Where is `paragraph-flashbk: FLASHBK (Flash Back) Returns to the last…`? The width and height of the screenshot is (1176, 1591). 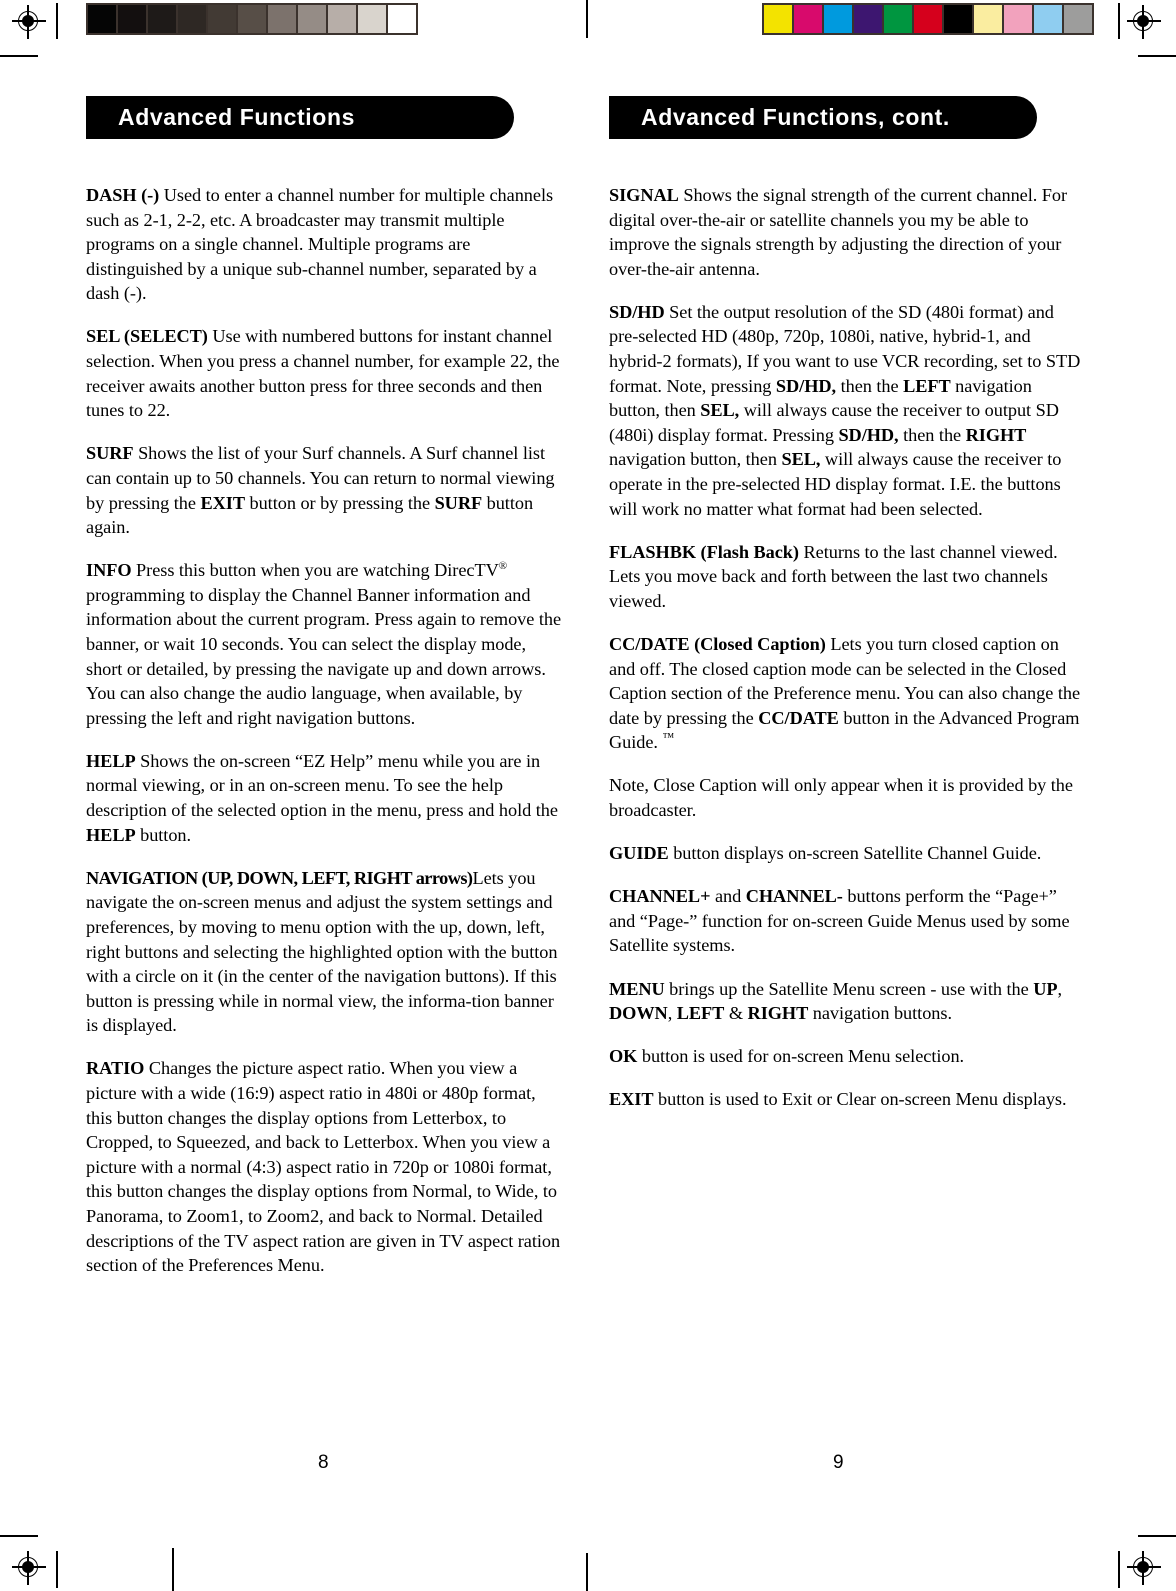 paragraph-flashbk: FLASHBK (Flash Back) Returns to the last… is located at coordinates (833, 576).